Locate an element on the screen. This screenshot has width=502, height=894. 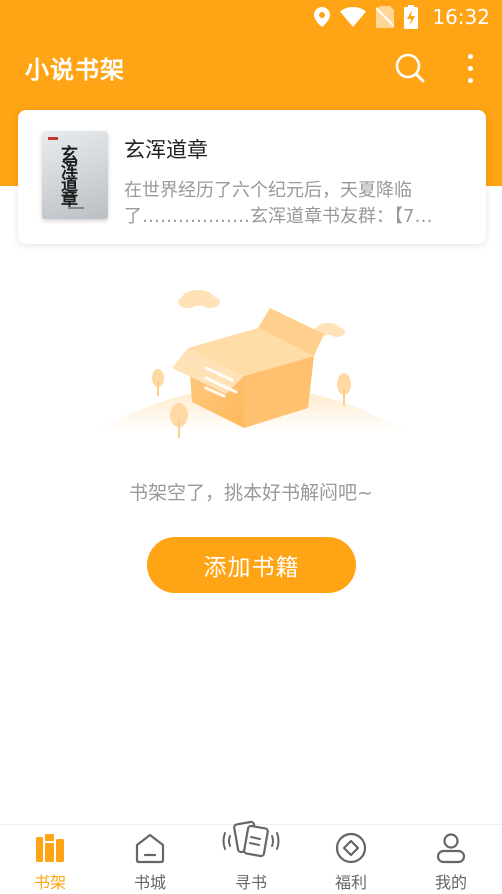
nav-label-bookshelf: 书架 is located at coordinates (49, 882).